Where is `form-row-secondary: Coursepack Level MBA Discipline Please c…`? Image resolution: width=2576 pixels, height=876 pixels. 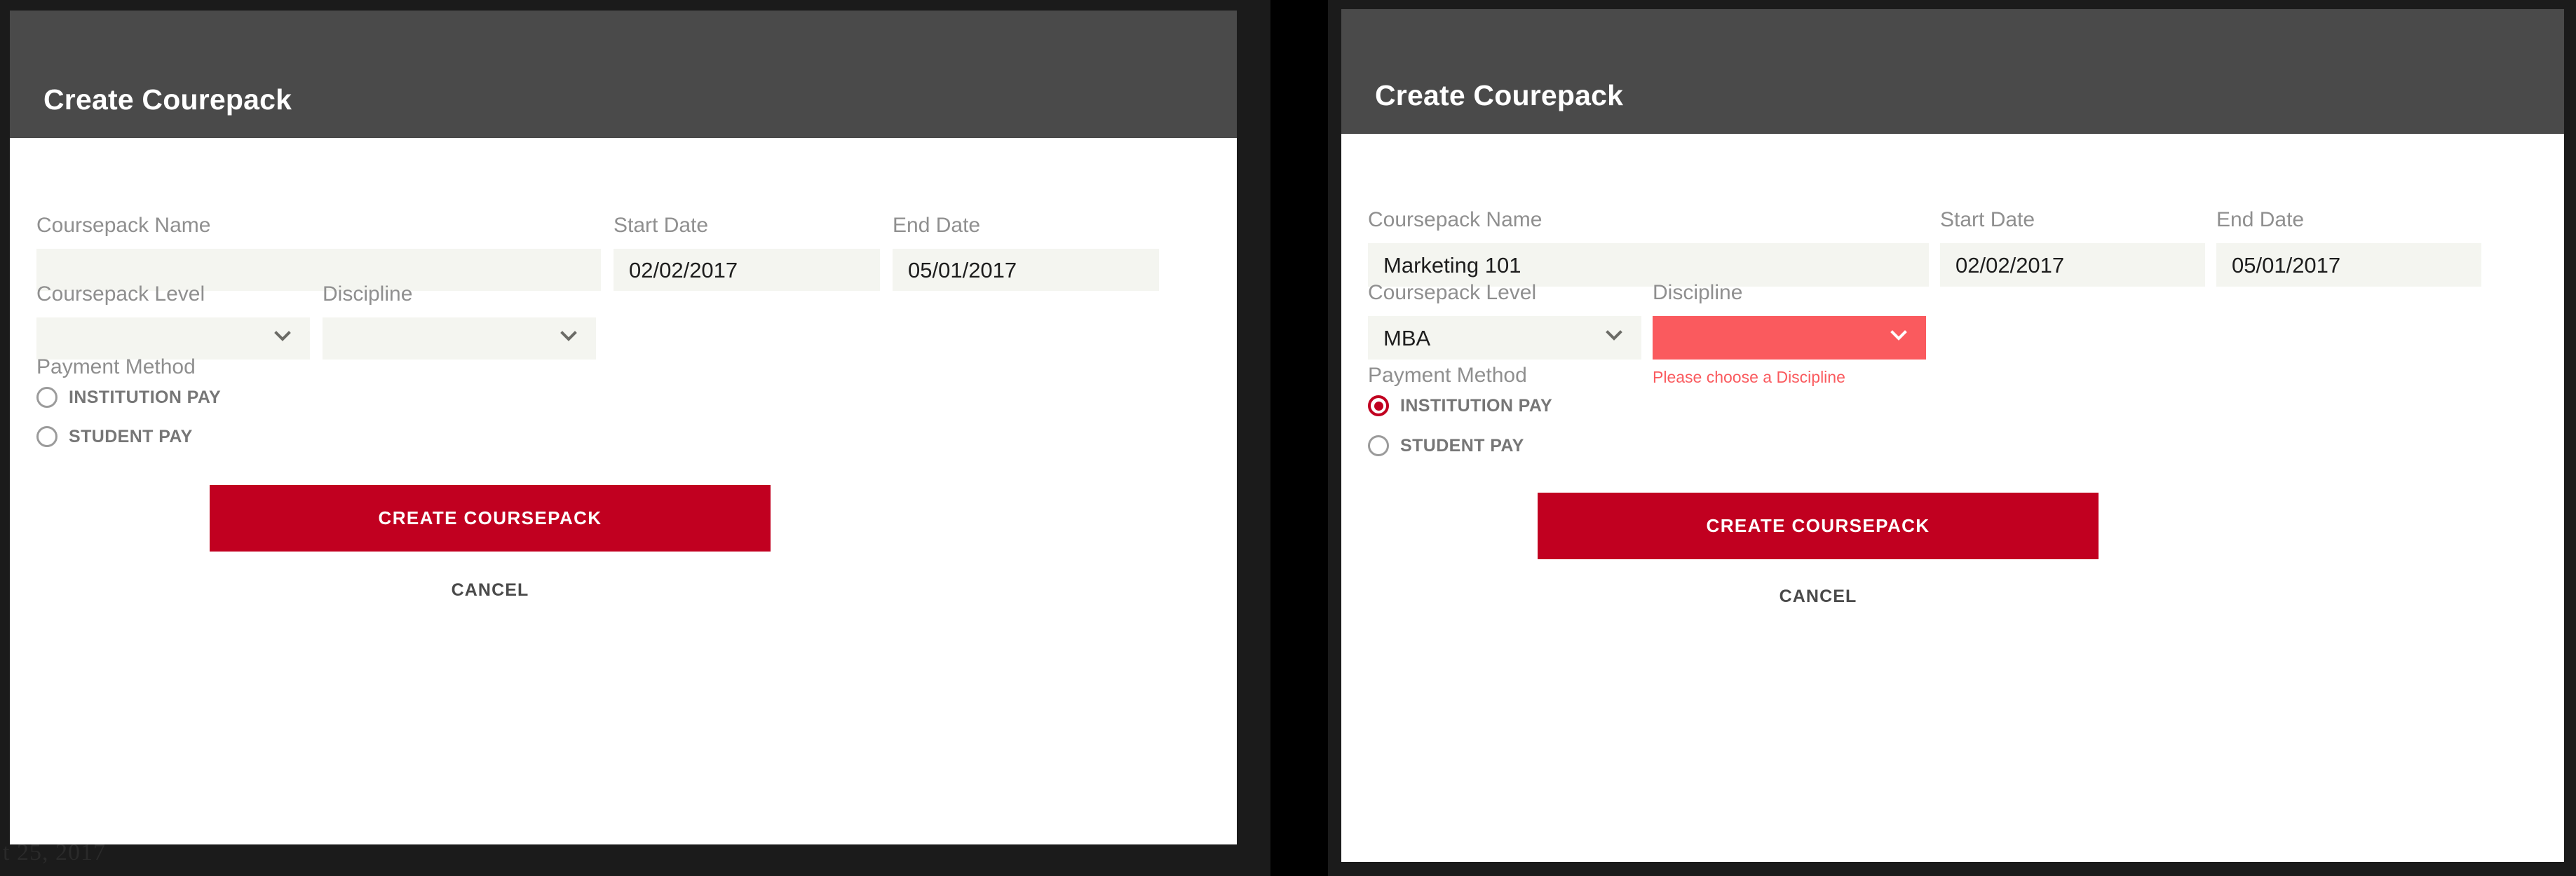
form-row-secondary: Coursepack Level MBA Discipline Please c… is located at coordinates (1950, 333).